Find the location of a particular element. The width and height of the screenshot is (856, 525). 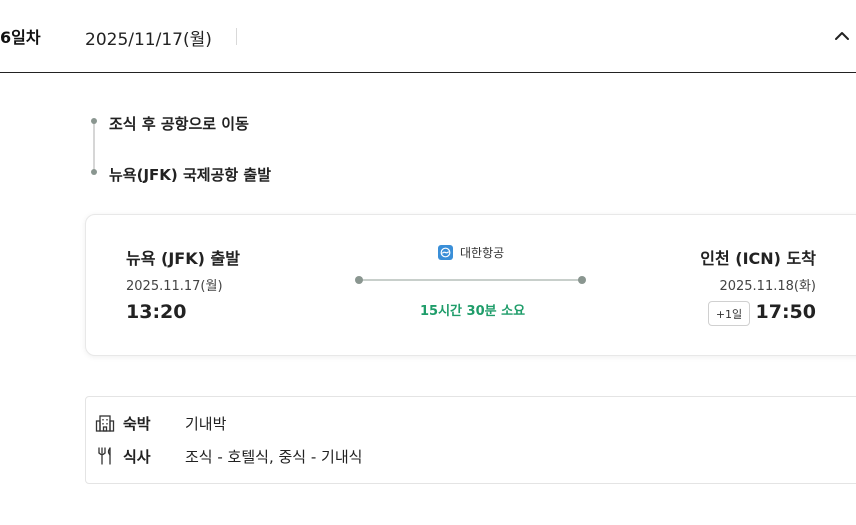

utensils-icon is located at coordinates (105, 456).